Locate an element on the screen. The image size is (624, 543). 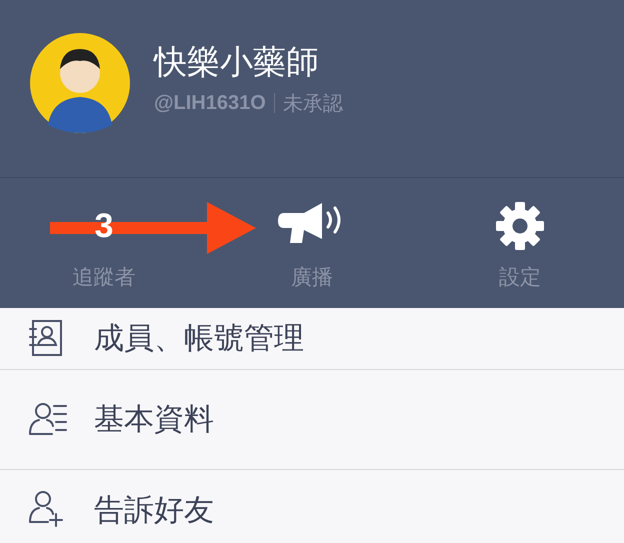
menu-item: 基本資料 is located at coordinates (154, 419).